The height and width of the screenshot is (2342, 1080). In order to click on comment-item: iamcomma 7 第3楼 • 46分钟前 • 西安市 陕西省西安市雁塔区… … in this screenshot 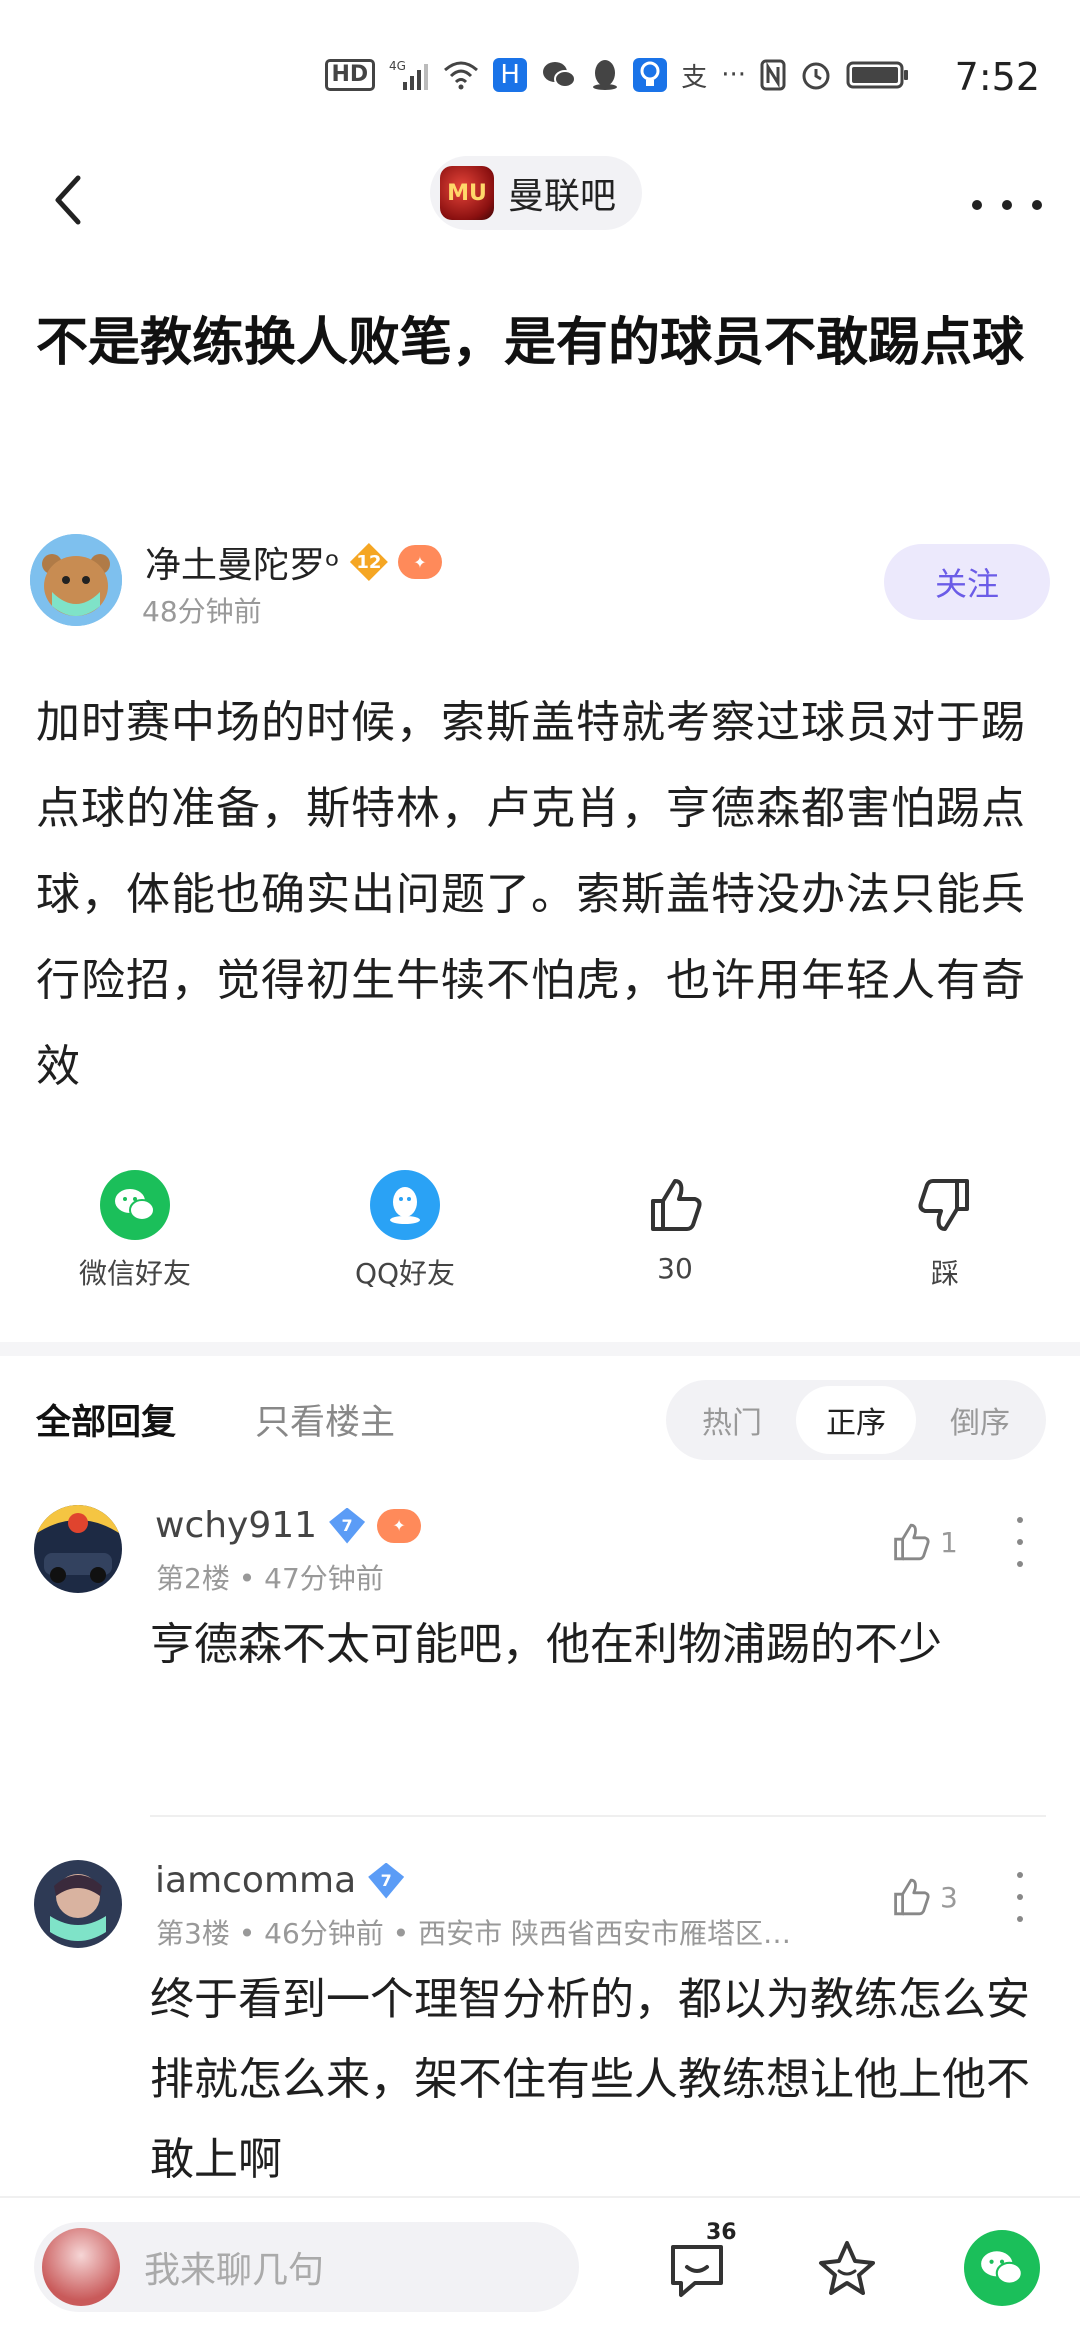, I will do `click(540, 2028)`.